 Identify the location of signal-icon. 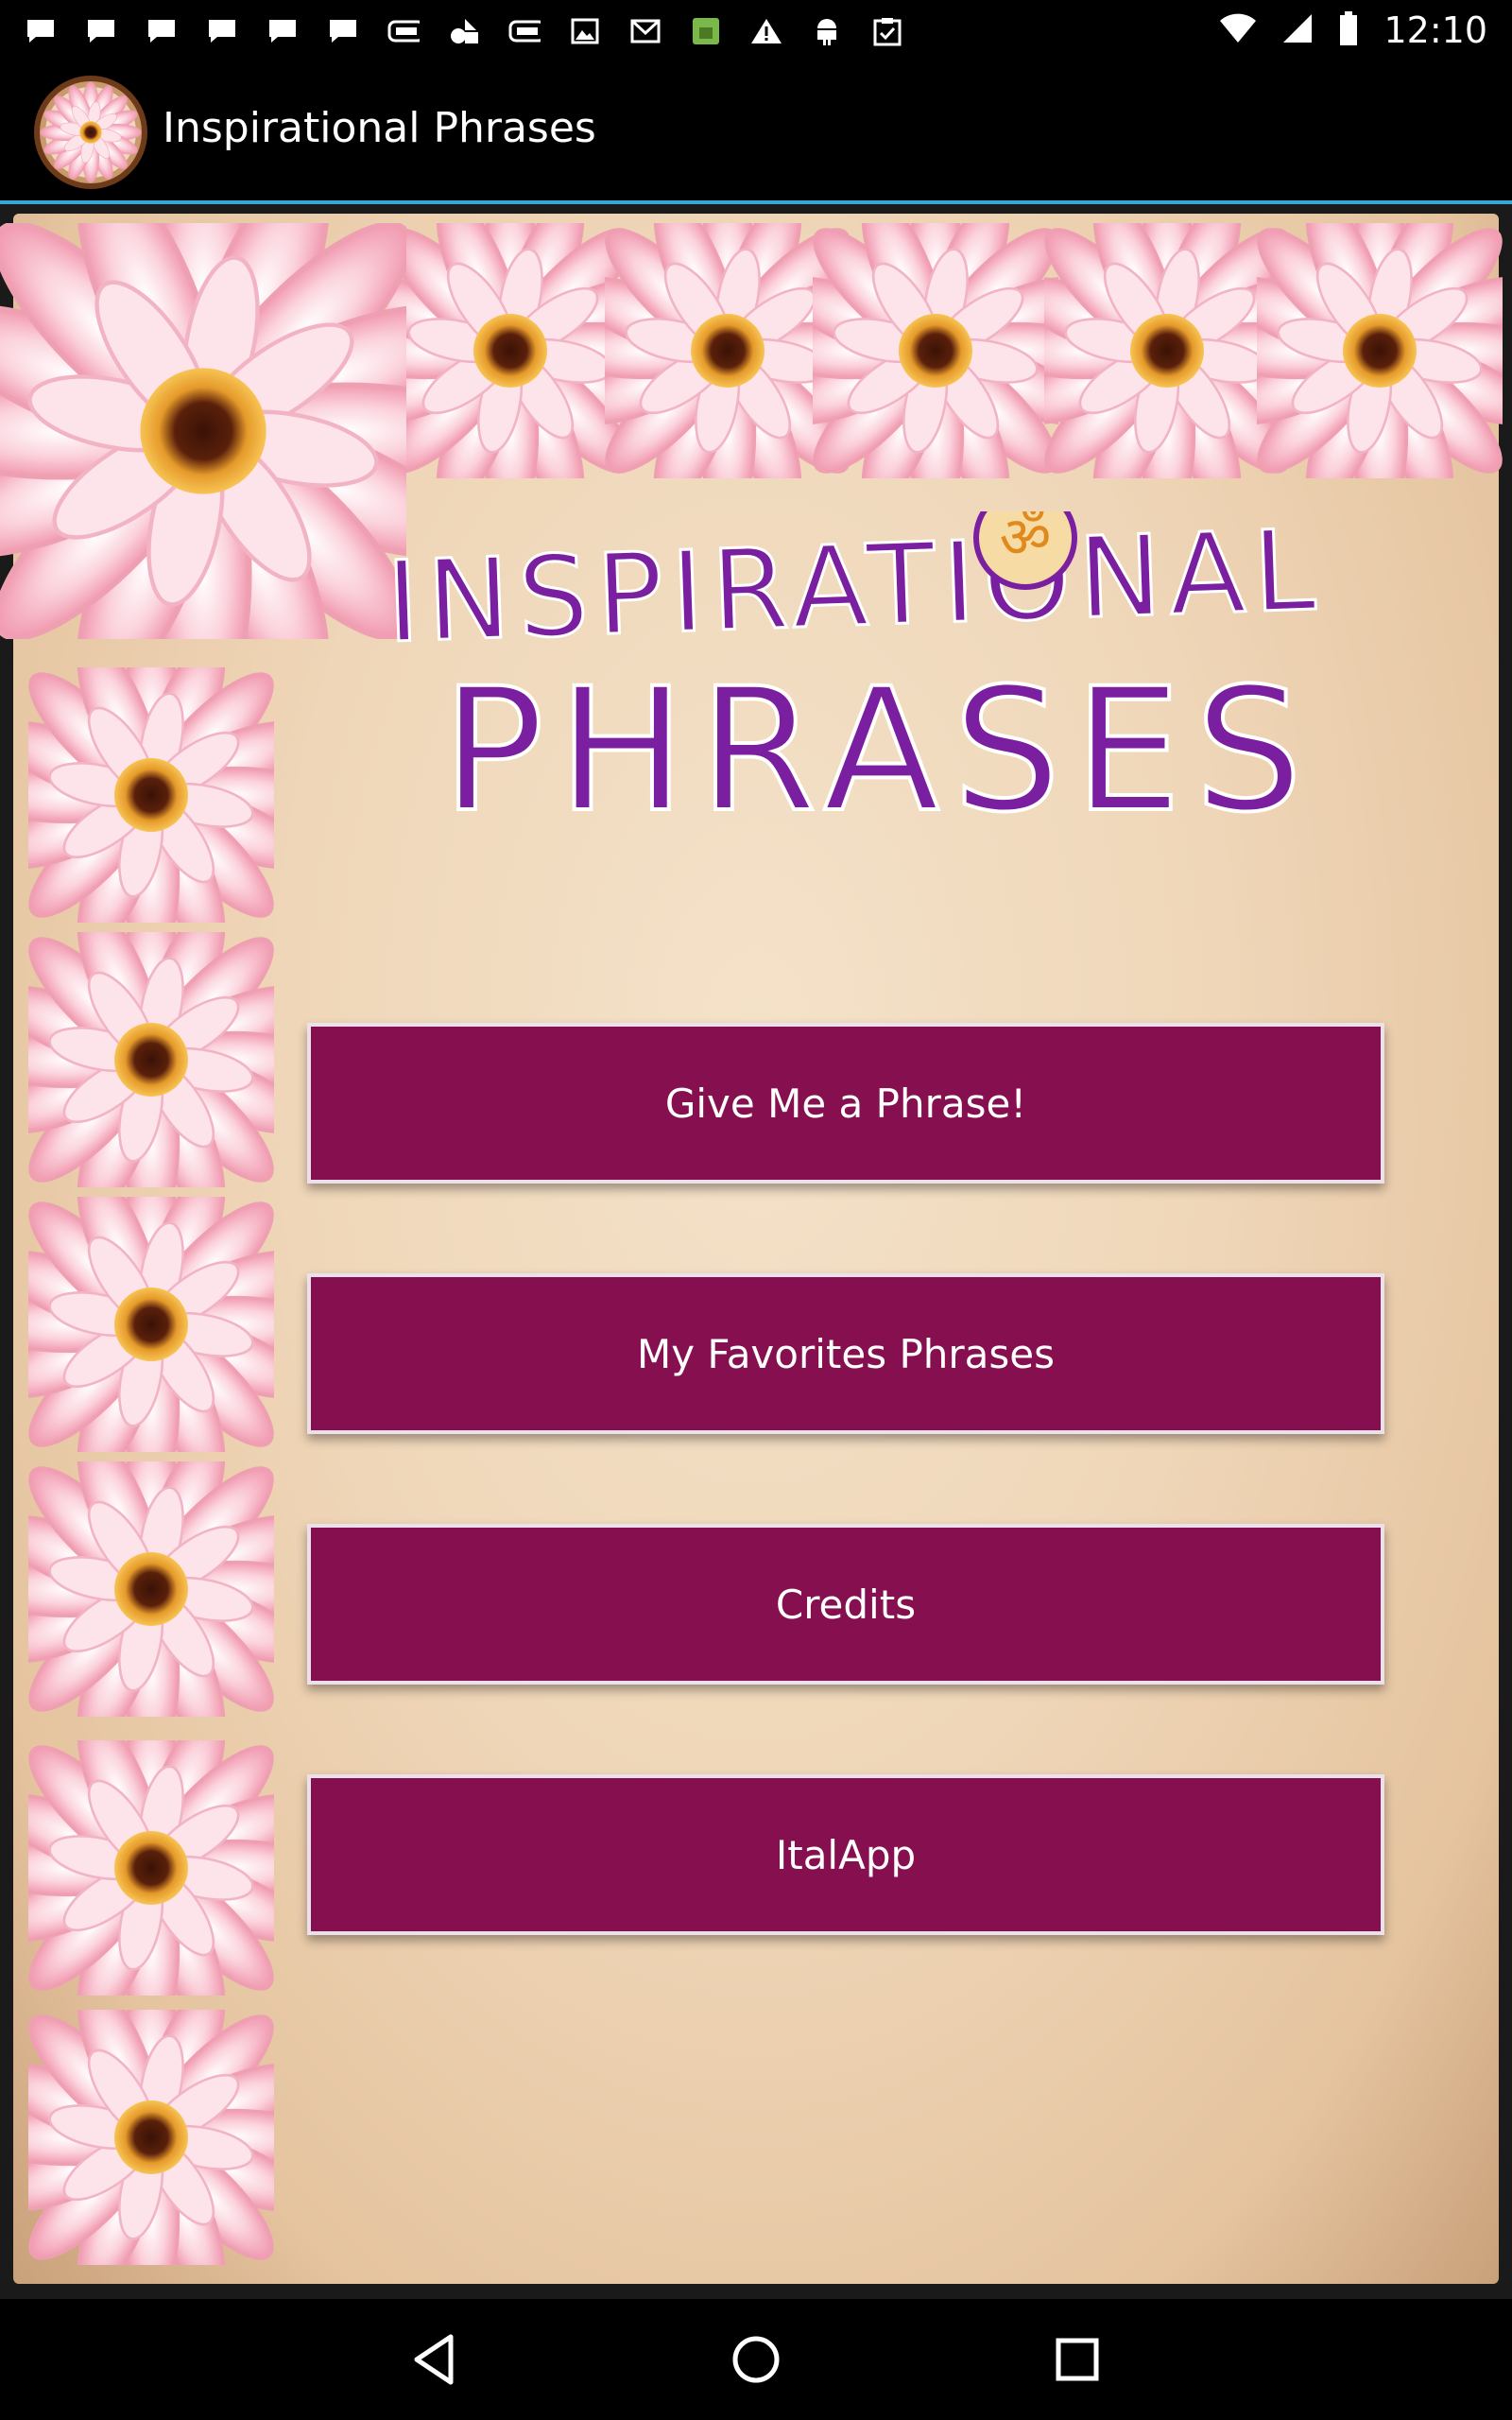
(1297, 30).